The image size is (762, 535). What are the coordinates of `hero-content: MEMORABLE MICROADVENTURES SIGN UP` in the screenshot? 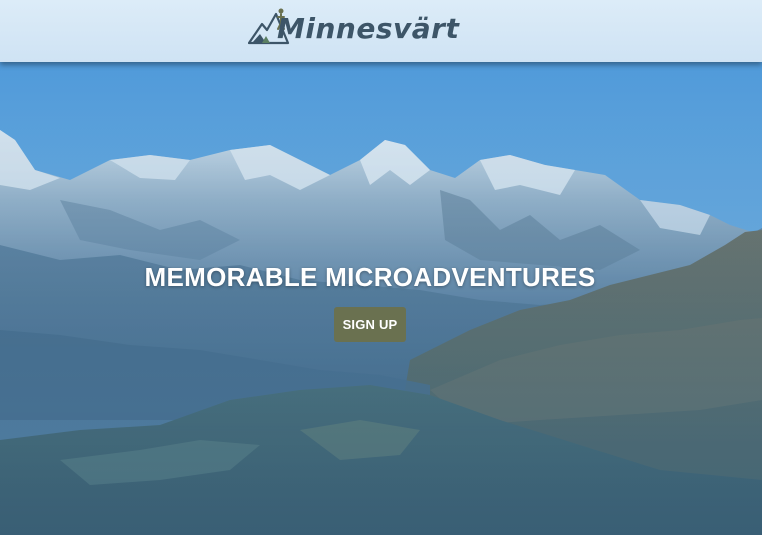 It's located at (370, 302).